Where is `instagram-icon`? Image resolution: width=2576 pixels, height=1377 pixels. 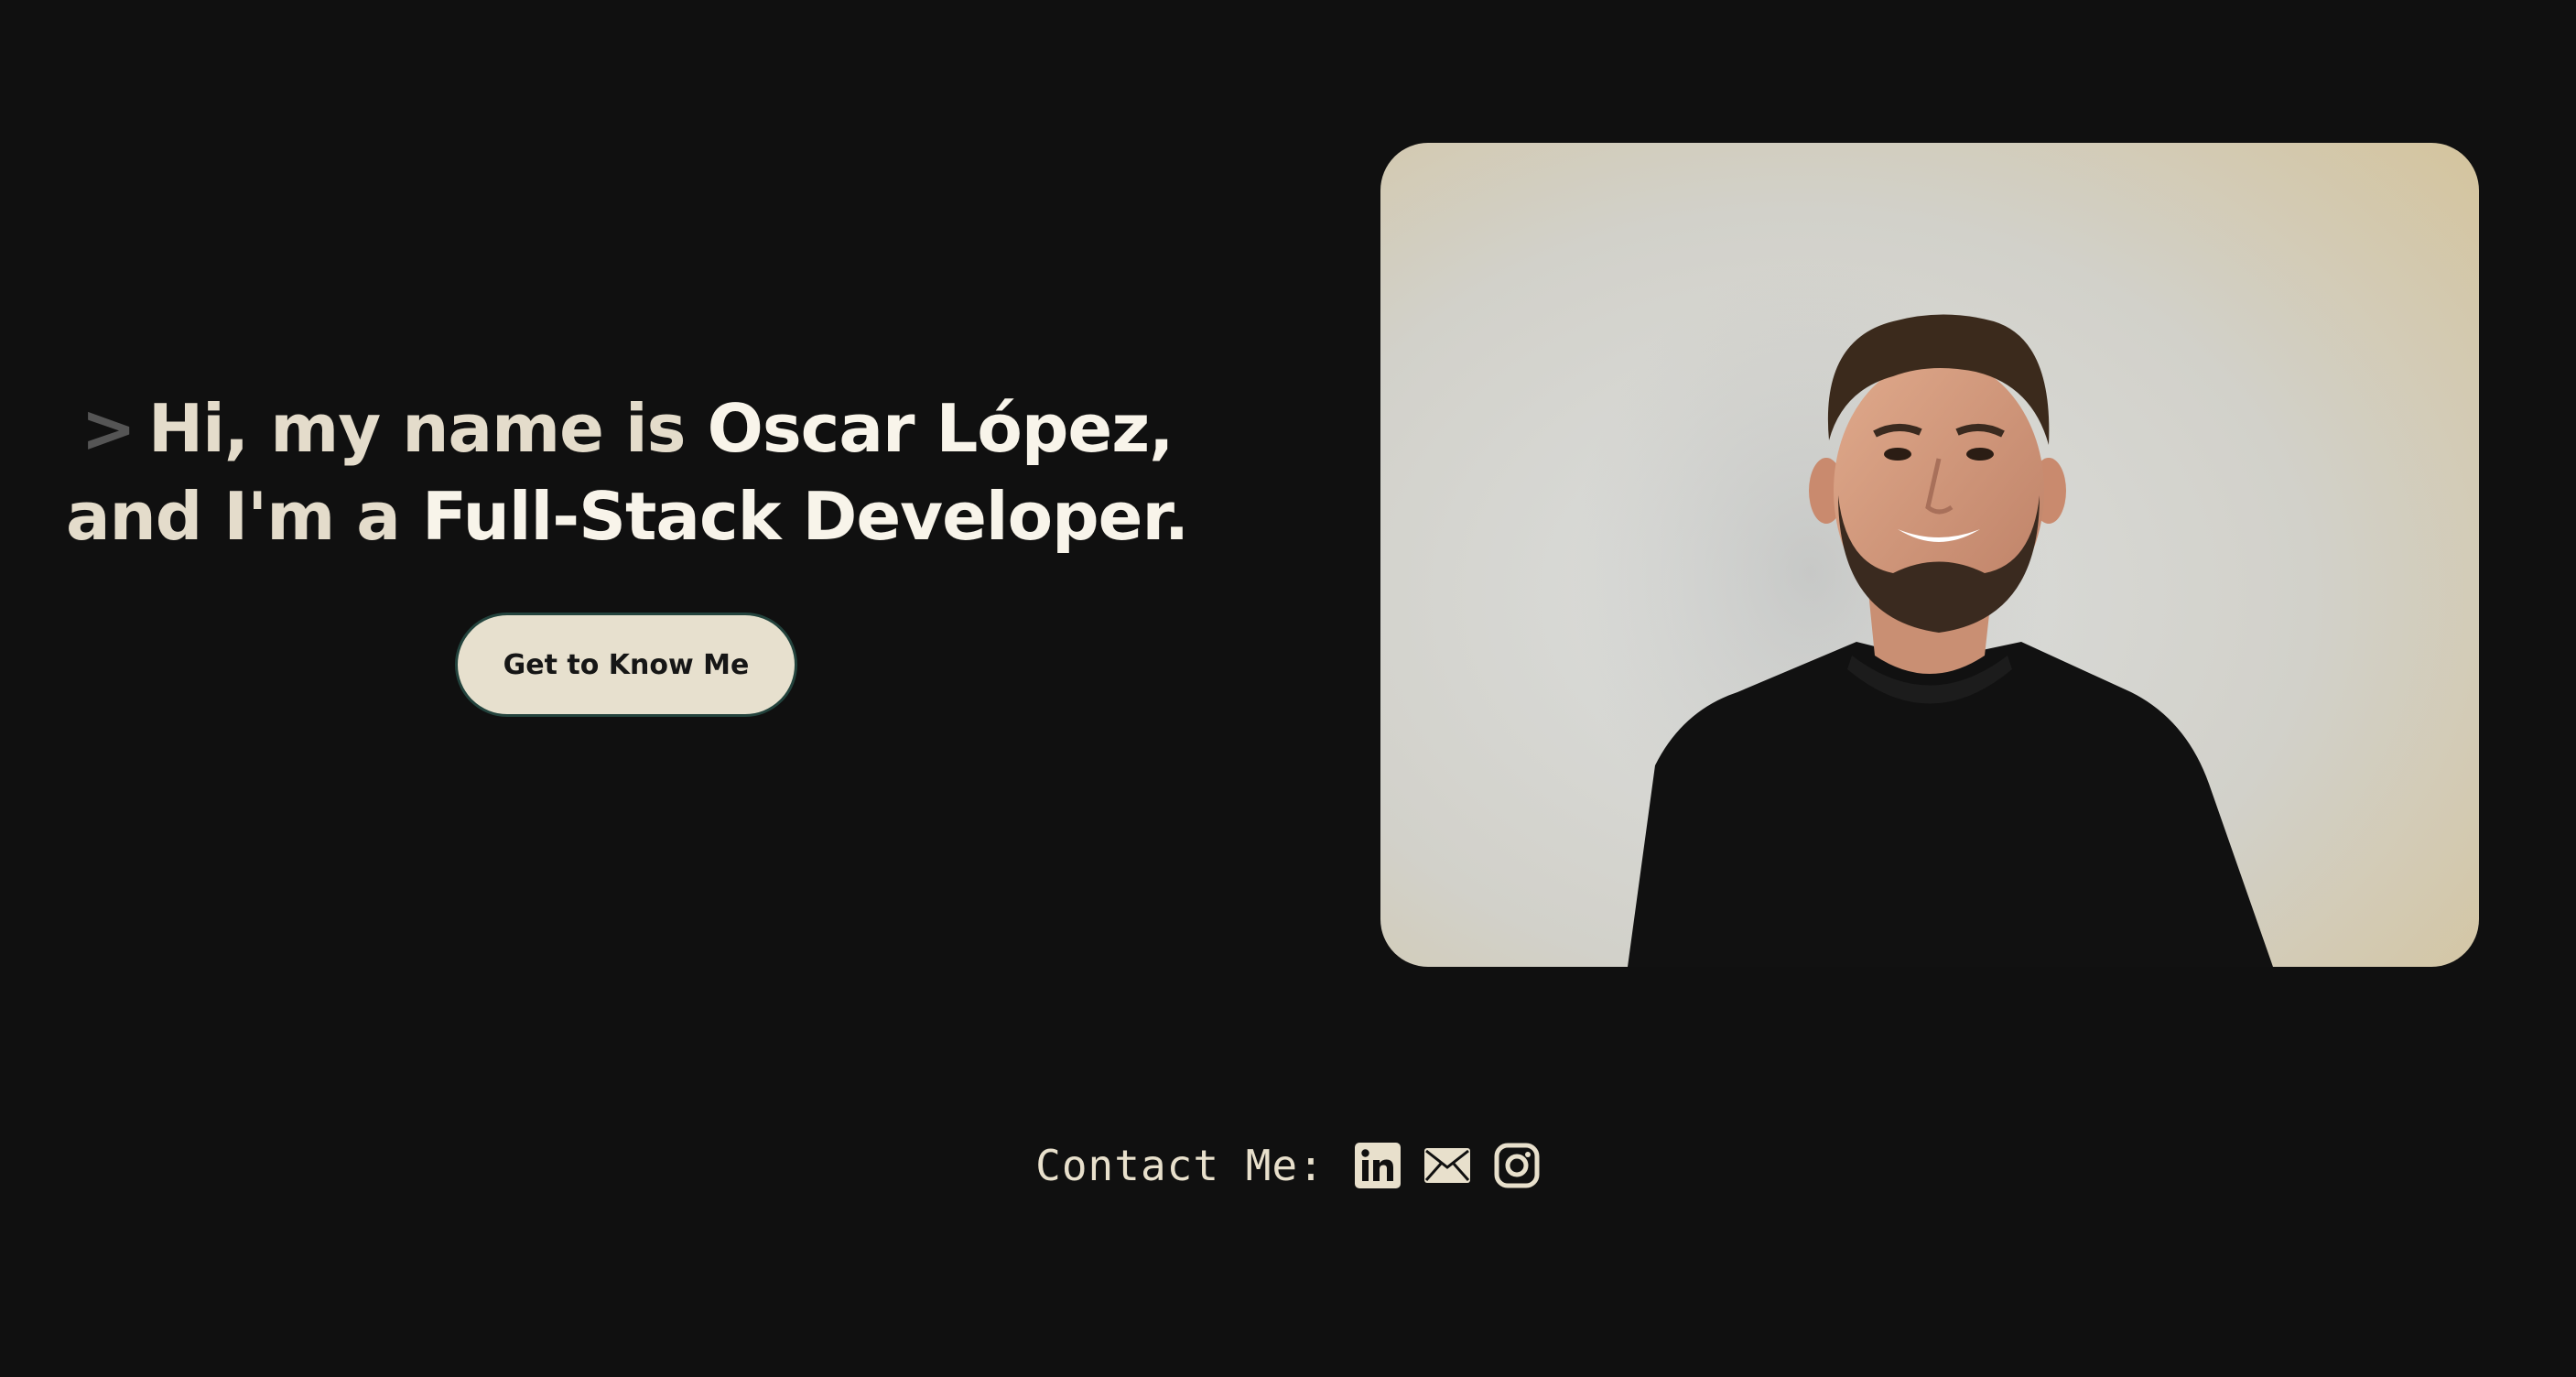
instagram-icon is located at coordinates (1517, 1165).